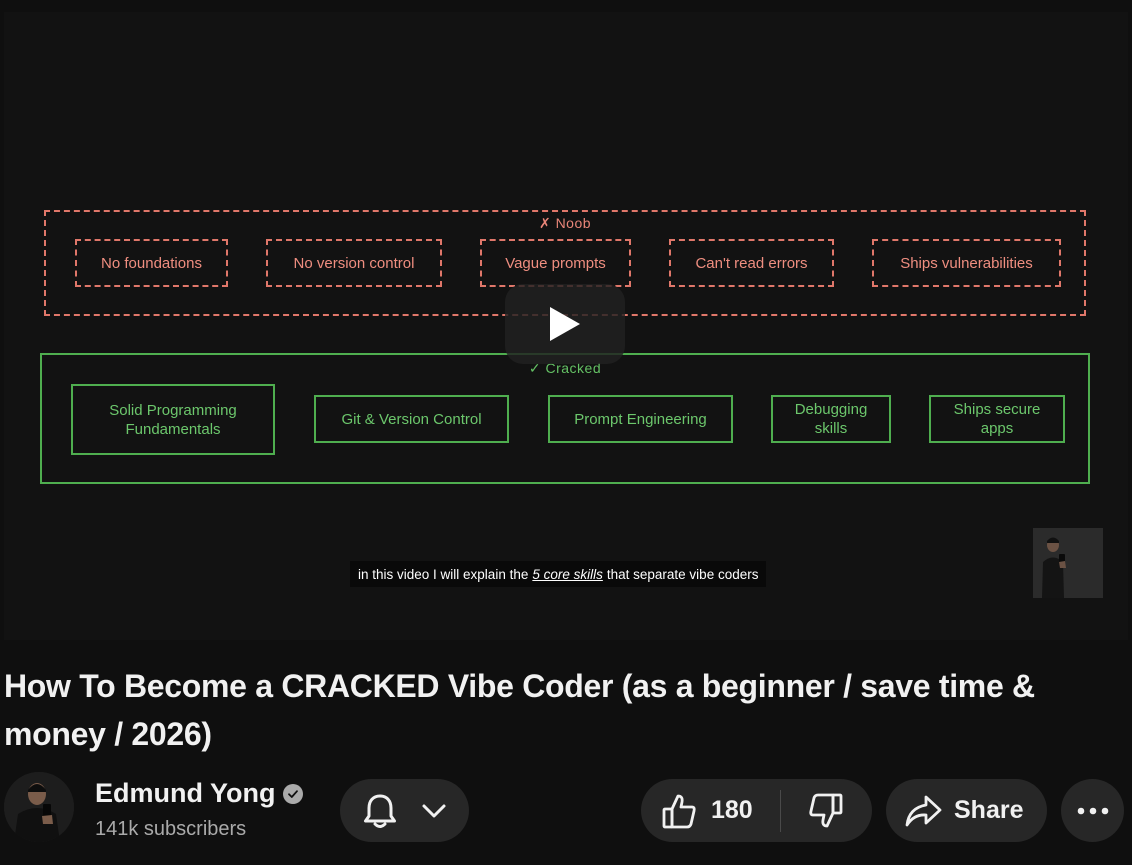 The height and width of the screenshot is (865, 1132). I want to click on notification-button, so click(404, 810).